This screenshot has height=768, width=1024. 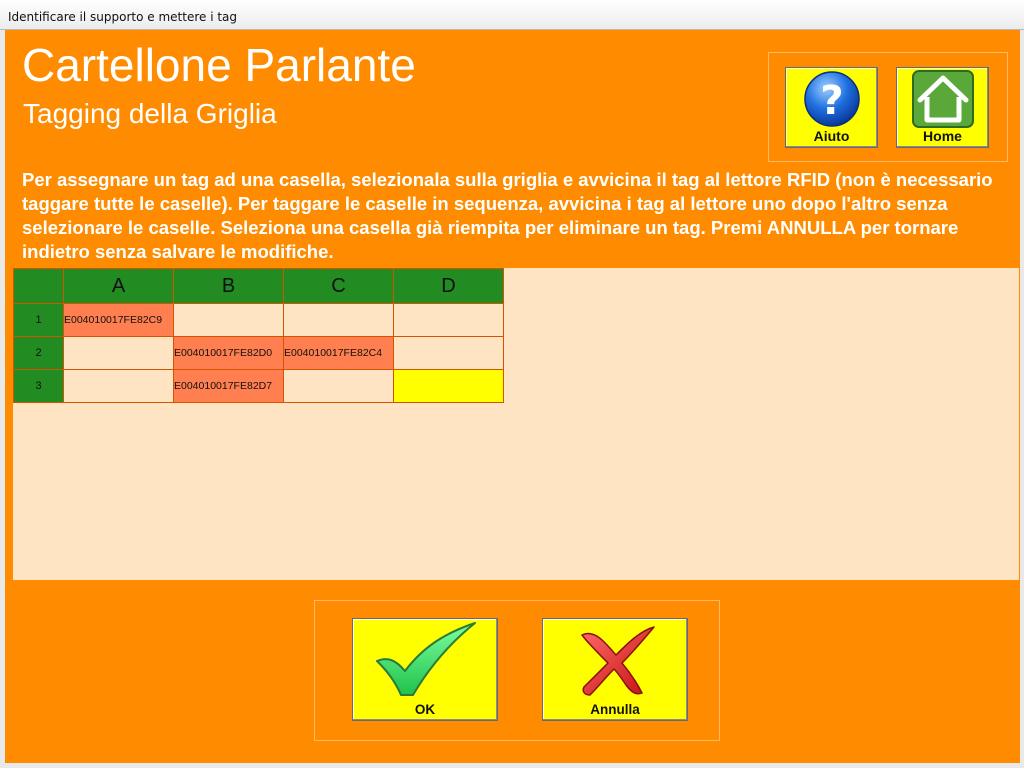 I want to click on row-header-1: 1, so click(x=38, y=320).